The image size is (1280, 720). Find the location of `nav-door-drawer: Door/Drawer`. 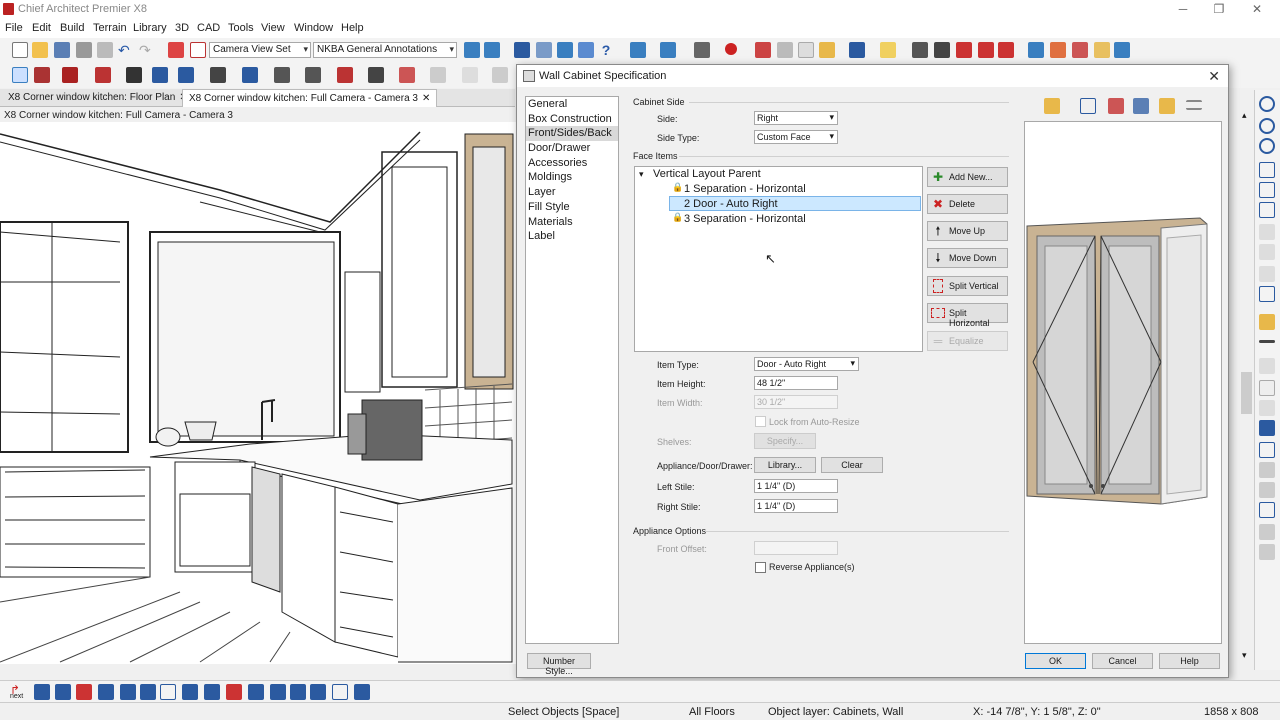

nav-door-drawer: Door/Drawer is located at coordinates (572, 148).